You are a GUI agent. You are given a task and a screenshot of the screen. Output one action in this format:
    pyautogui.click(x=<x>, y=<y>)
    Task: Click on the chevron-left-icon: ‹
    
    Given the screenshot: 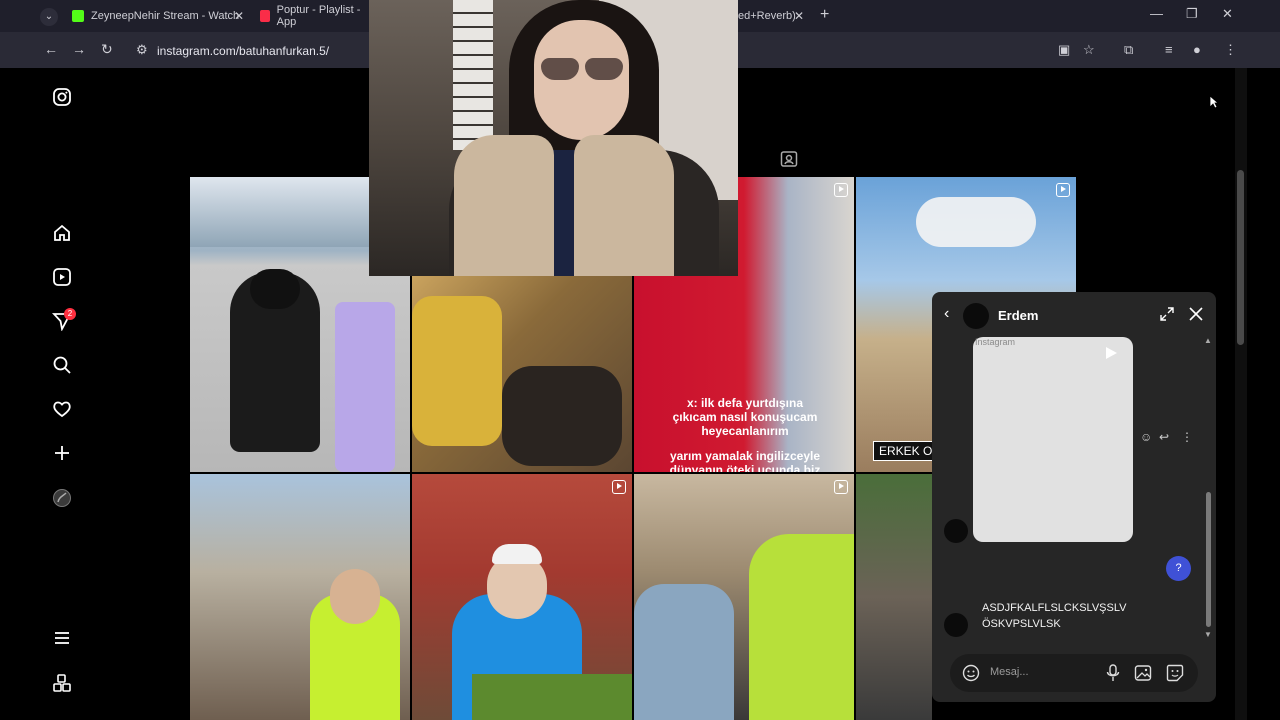 What is the action you would take?
    pyautogui.click(x=946, y=314)
    